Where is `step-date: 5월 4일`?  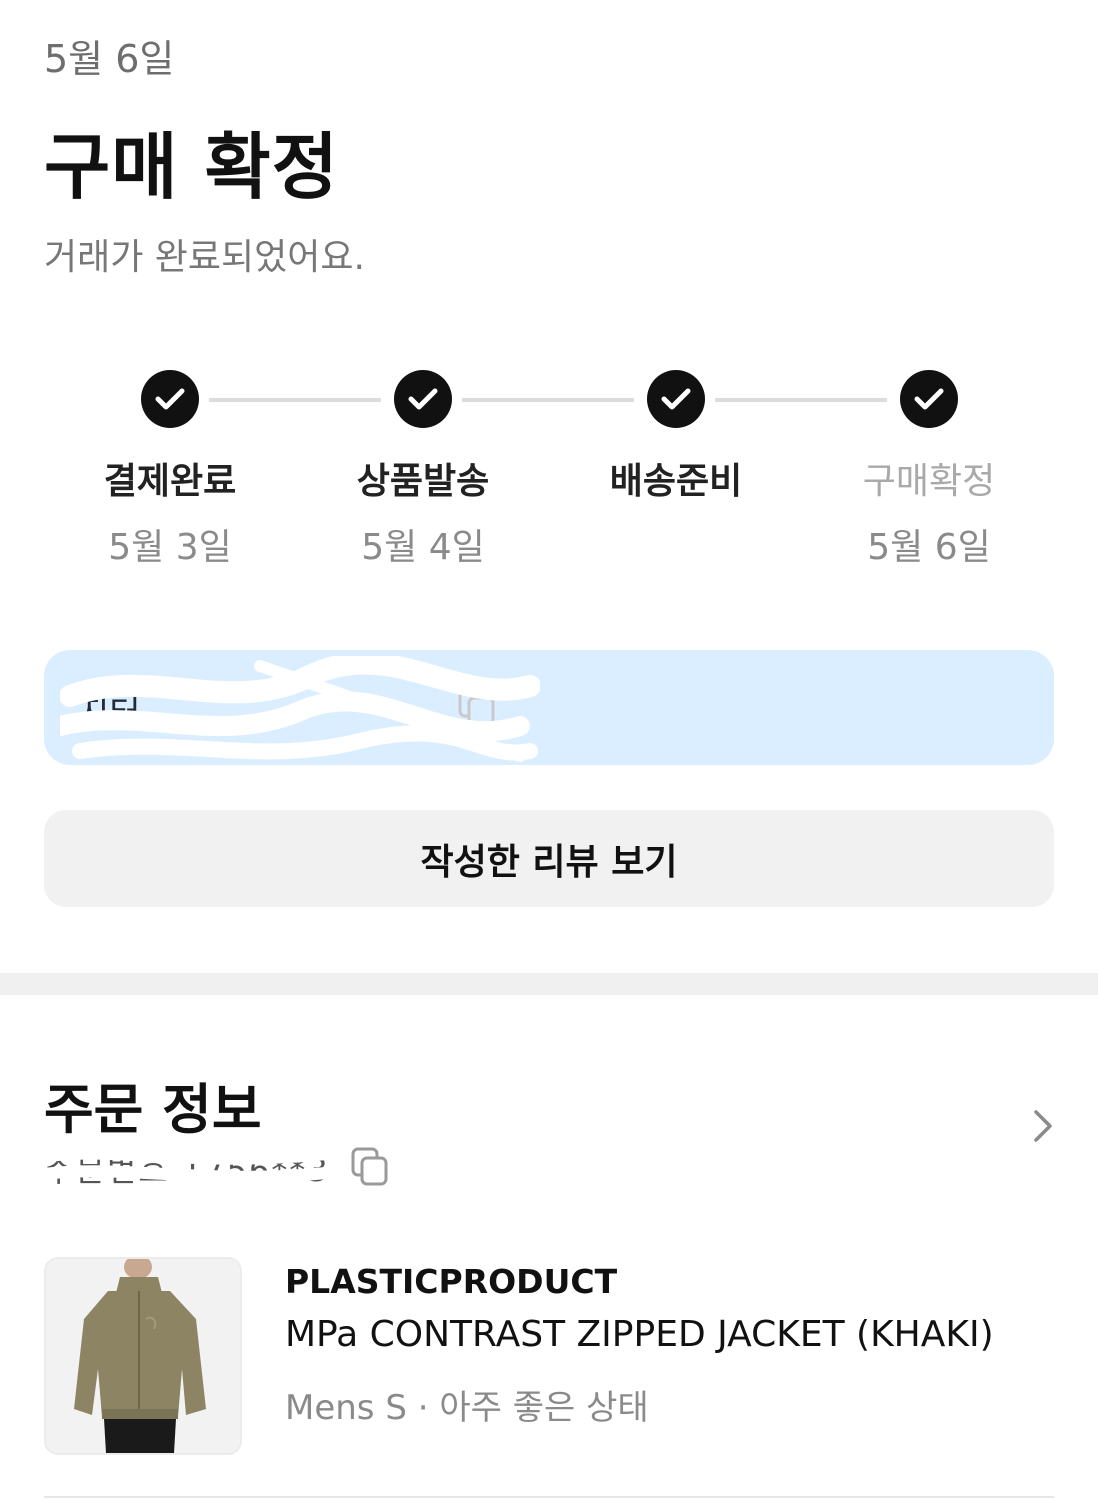 step-date: 5월 4일 is located at coordinates (423, 547).